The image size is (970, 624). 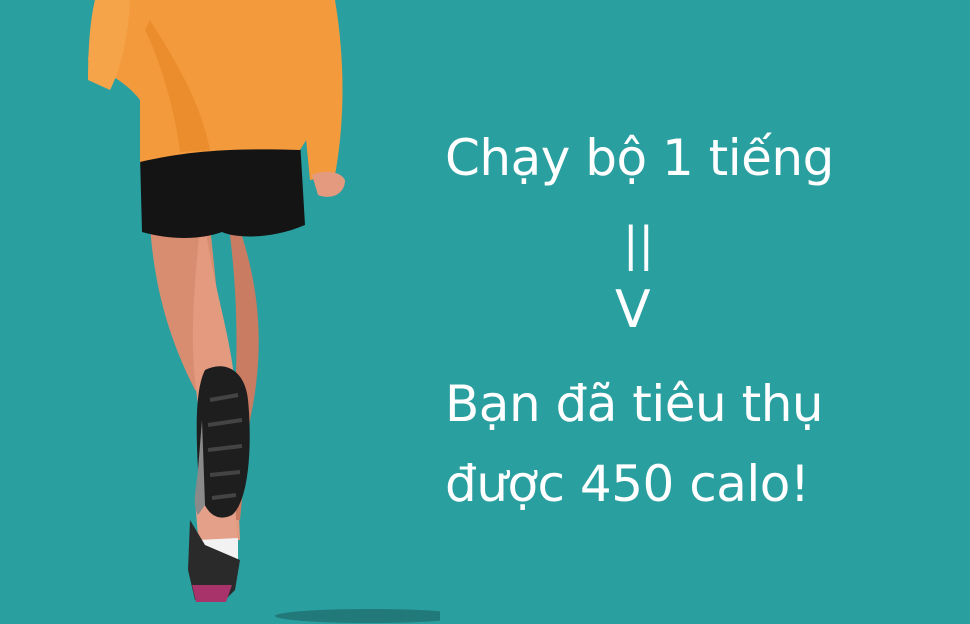 I want to click on arrow-head: V, so click(x=633, y=310).